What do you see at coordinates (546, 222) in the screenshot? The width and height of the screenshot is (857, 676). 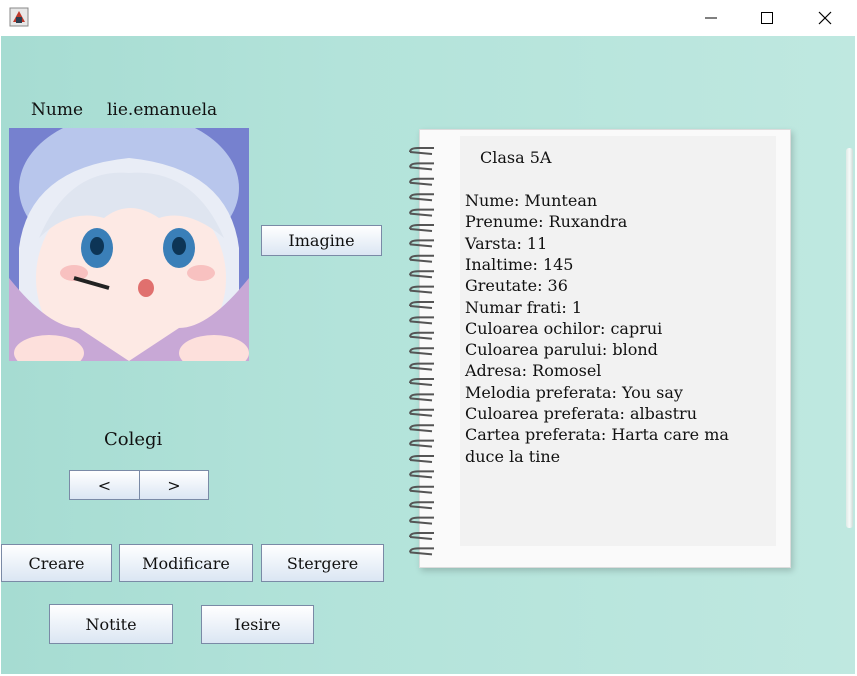 I see `student-detail-line: Prenume: Ruxandra` at bounding box center [546, 222].